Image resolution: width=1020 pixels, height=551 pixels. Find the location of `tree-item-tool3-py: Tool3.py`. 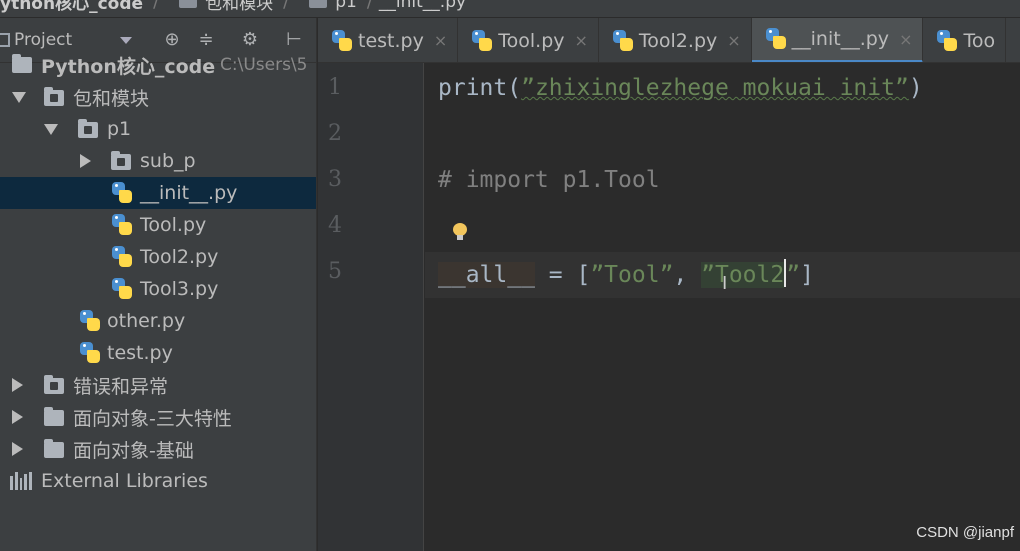

tree-item-tool3-py: Tool3.py is located at coordinates (158, 289).